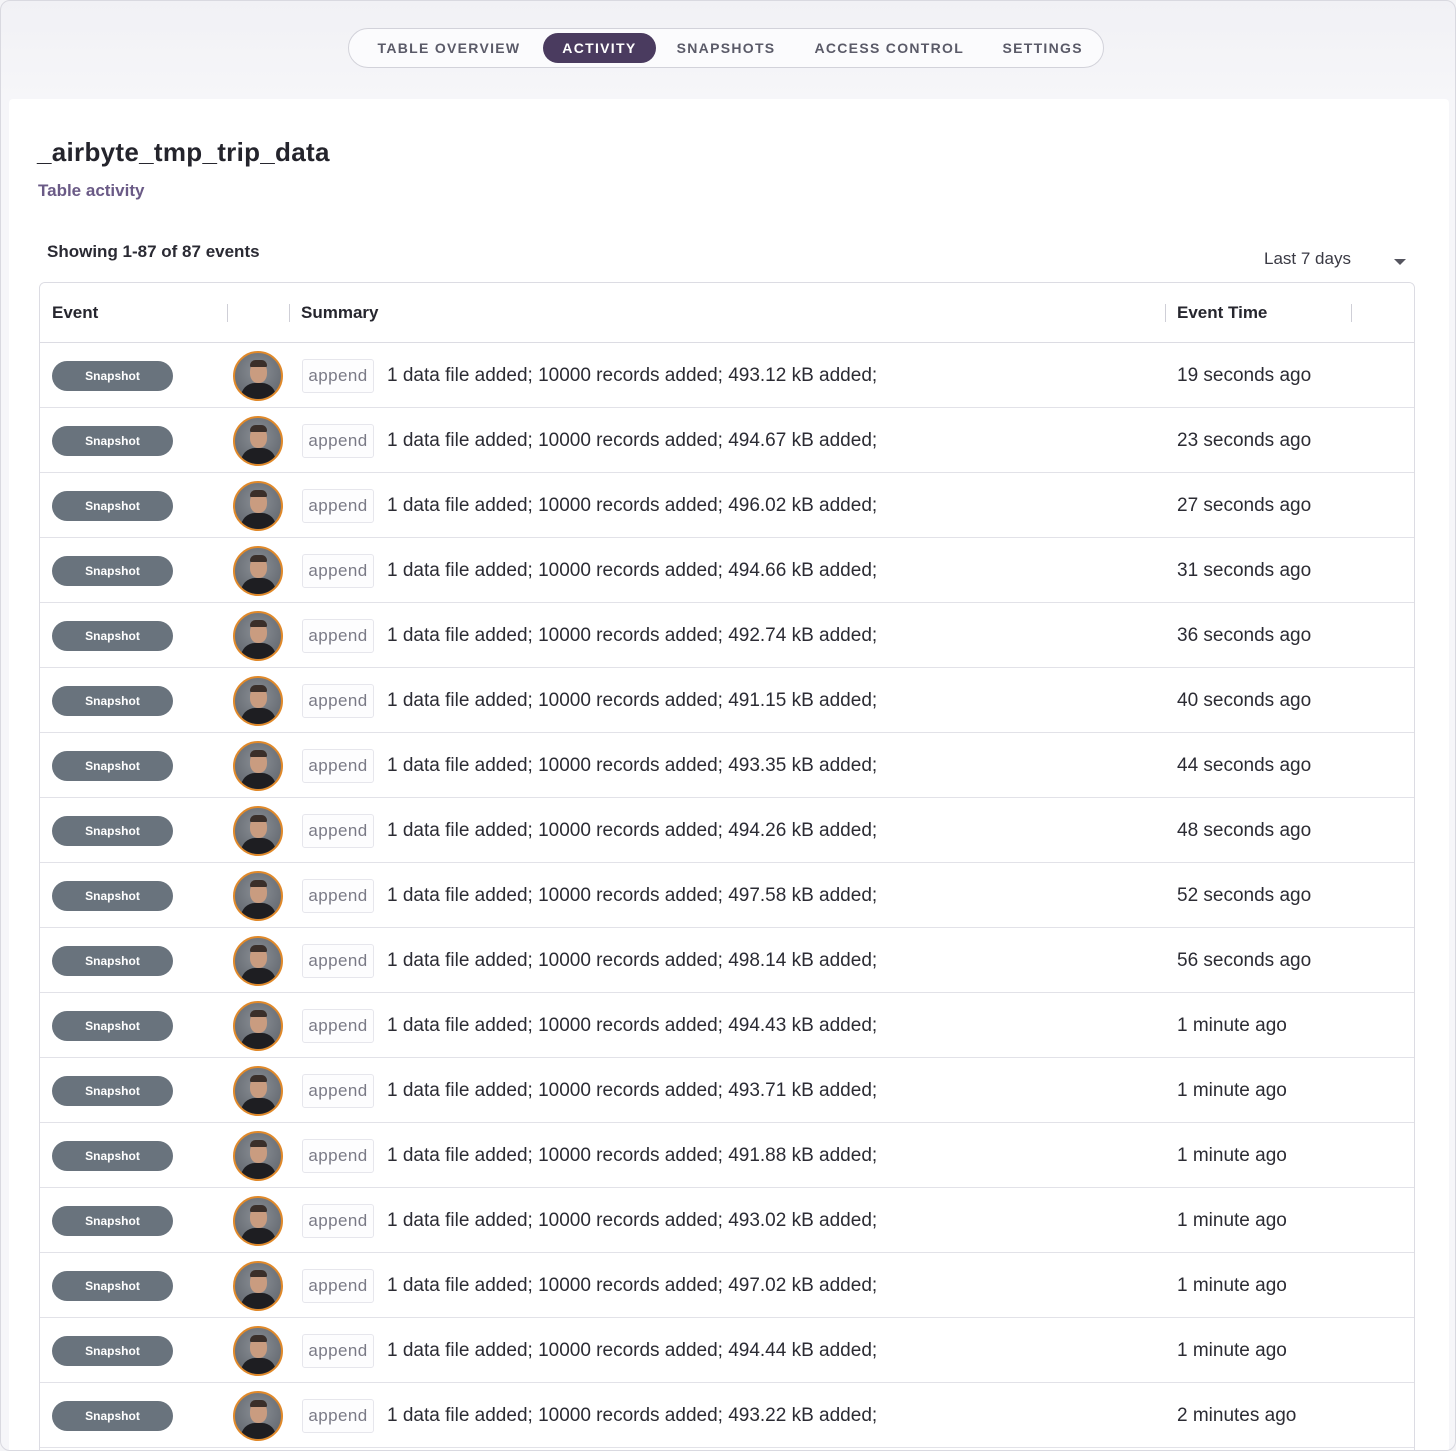 This screenshot has height=1451, width=1456. Describe the element at coordinates (1244, 570) in the screenshot. I see `event-time: 31 seconds ago` at that location.